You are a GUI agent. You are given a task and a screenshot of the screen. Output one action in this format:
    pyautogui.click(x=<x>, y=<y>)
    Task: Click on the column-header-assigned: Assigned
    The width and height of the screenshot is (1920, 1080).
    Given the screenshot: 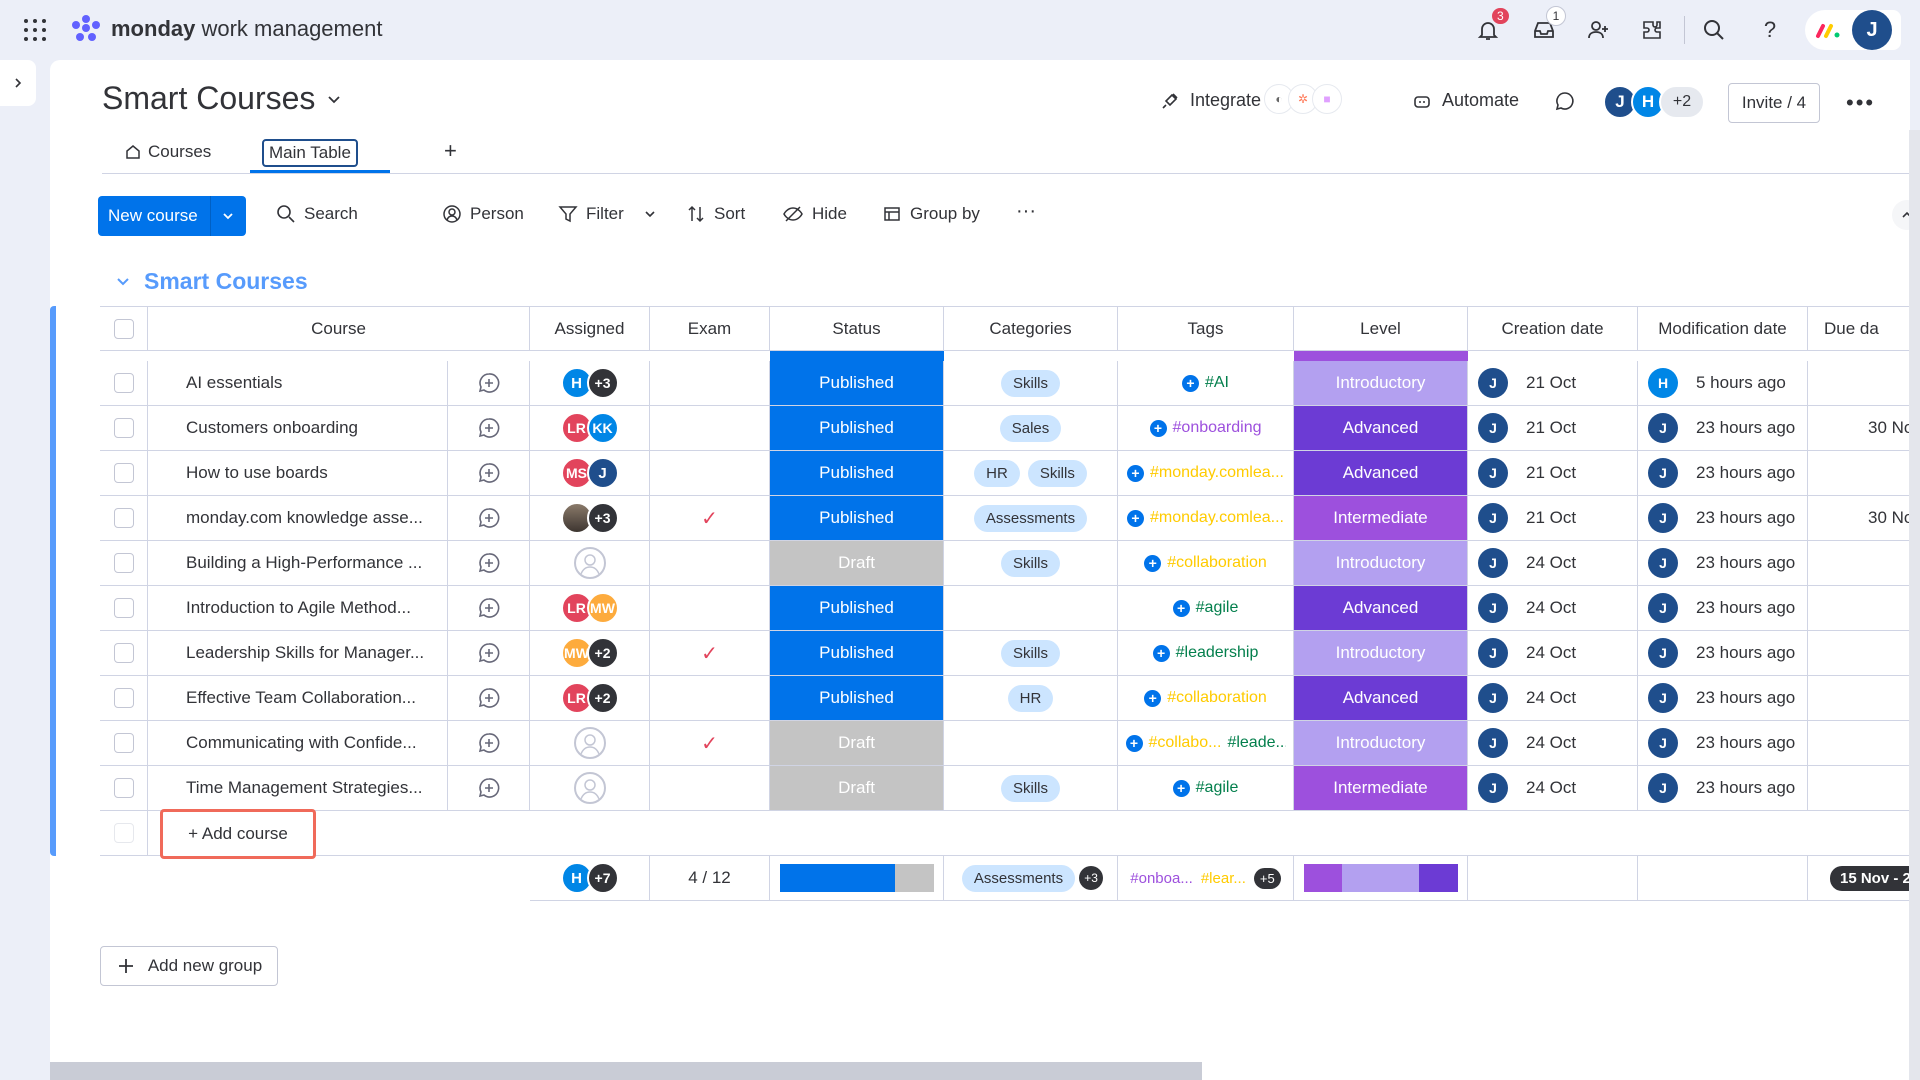 What is the action you would take?
    pyautogui.click(x=590, y=328)
    